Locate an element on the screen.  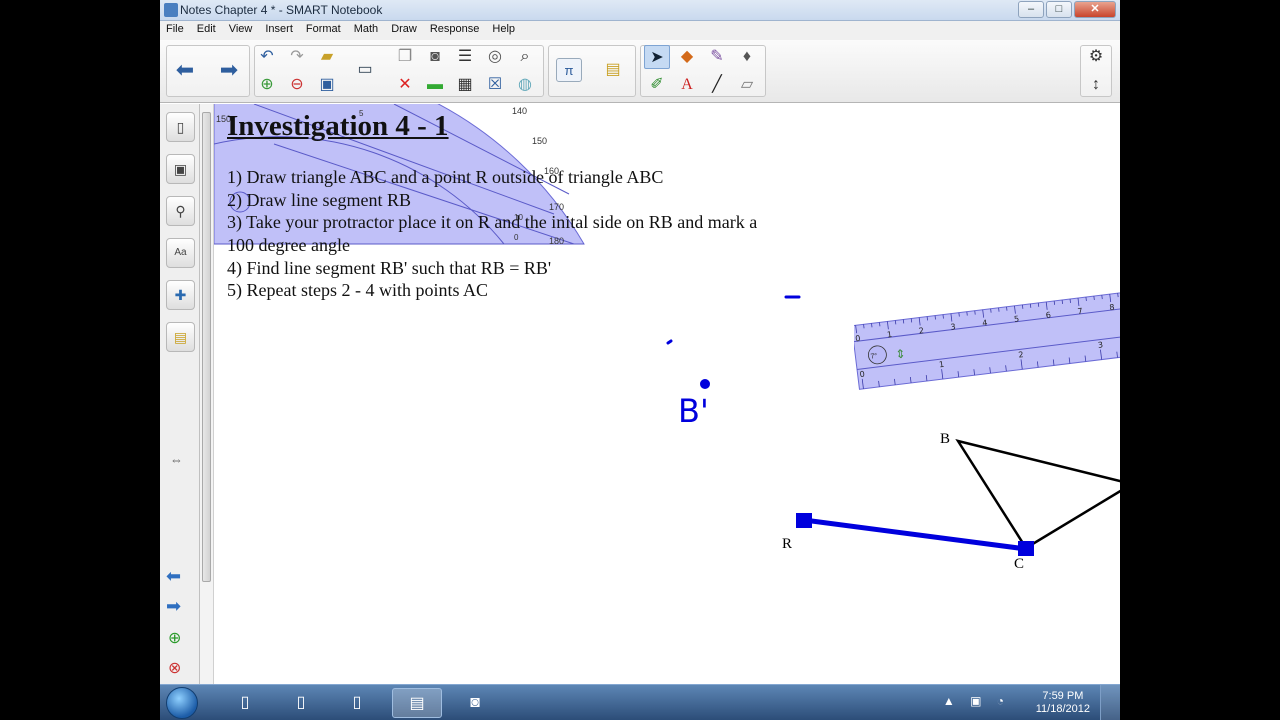
ink-mark is located at coordinates (669, 342).